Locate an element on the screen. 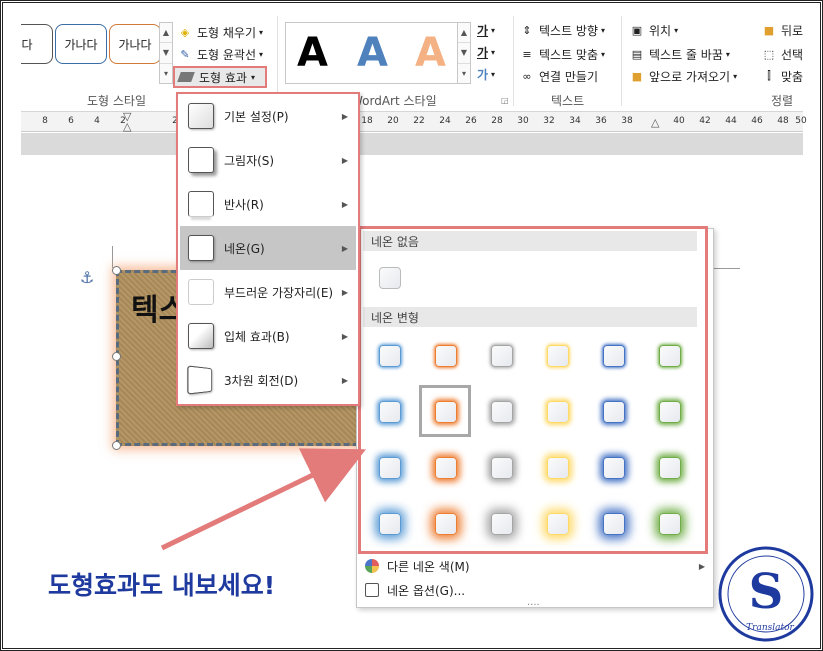  selection-icon: ⬚ is located at coordinates (769, 54).